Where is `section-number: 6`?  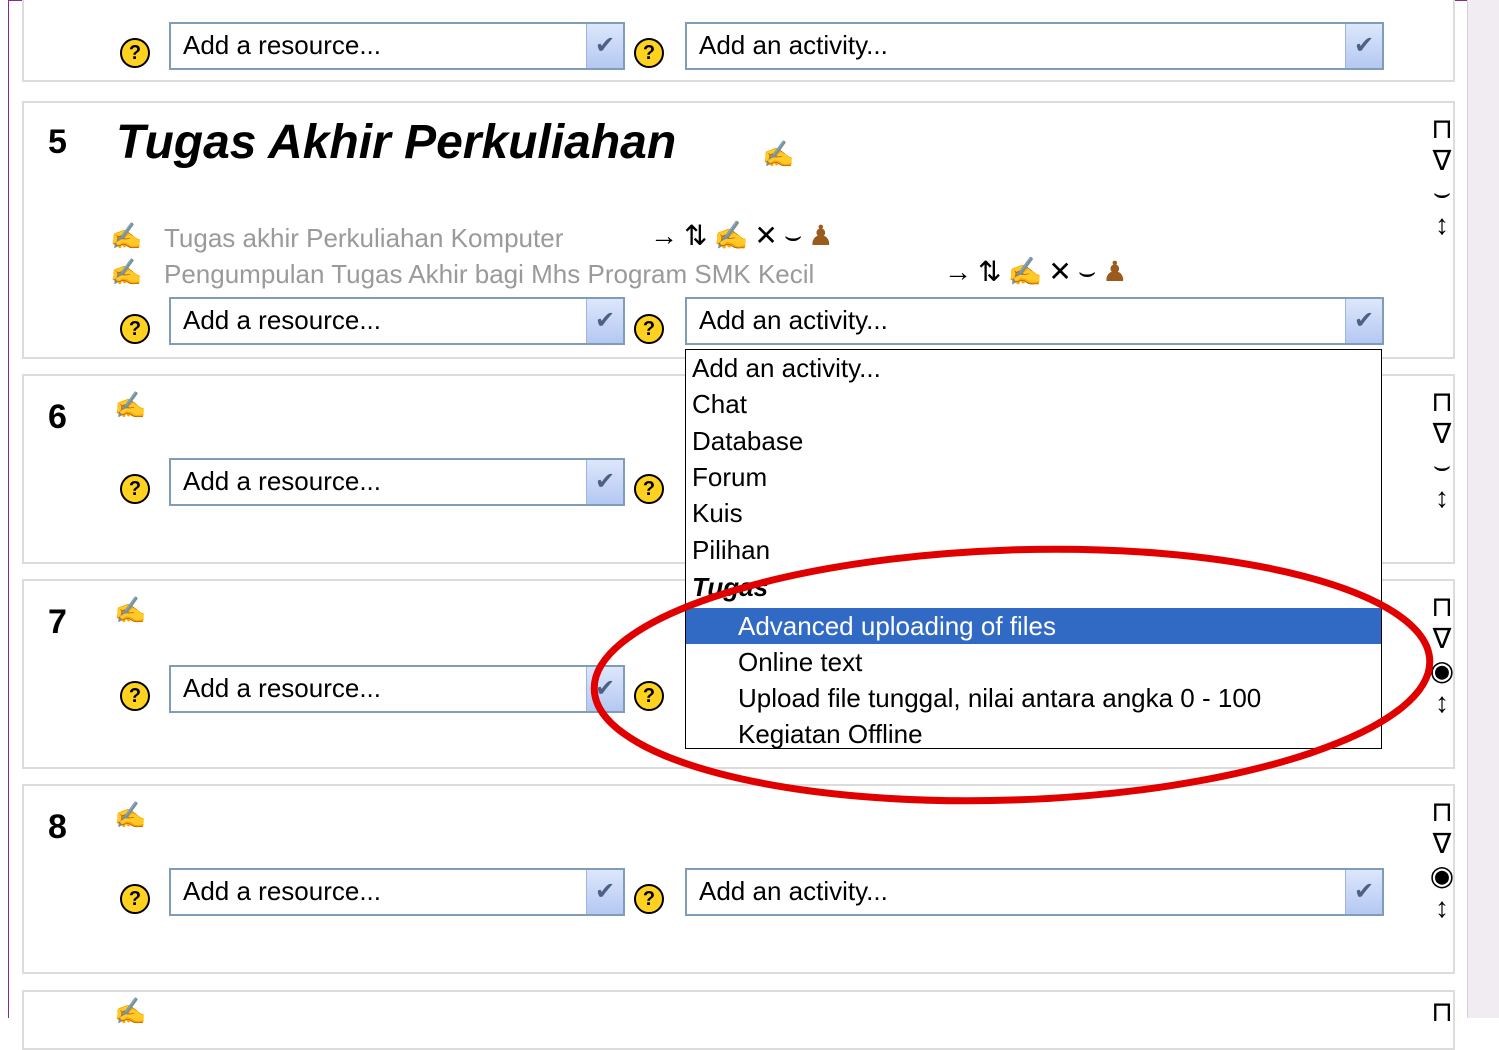 section-number: 6 is located at coordinates (57, 417).